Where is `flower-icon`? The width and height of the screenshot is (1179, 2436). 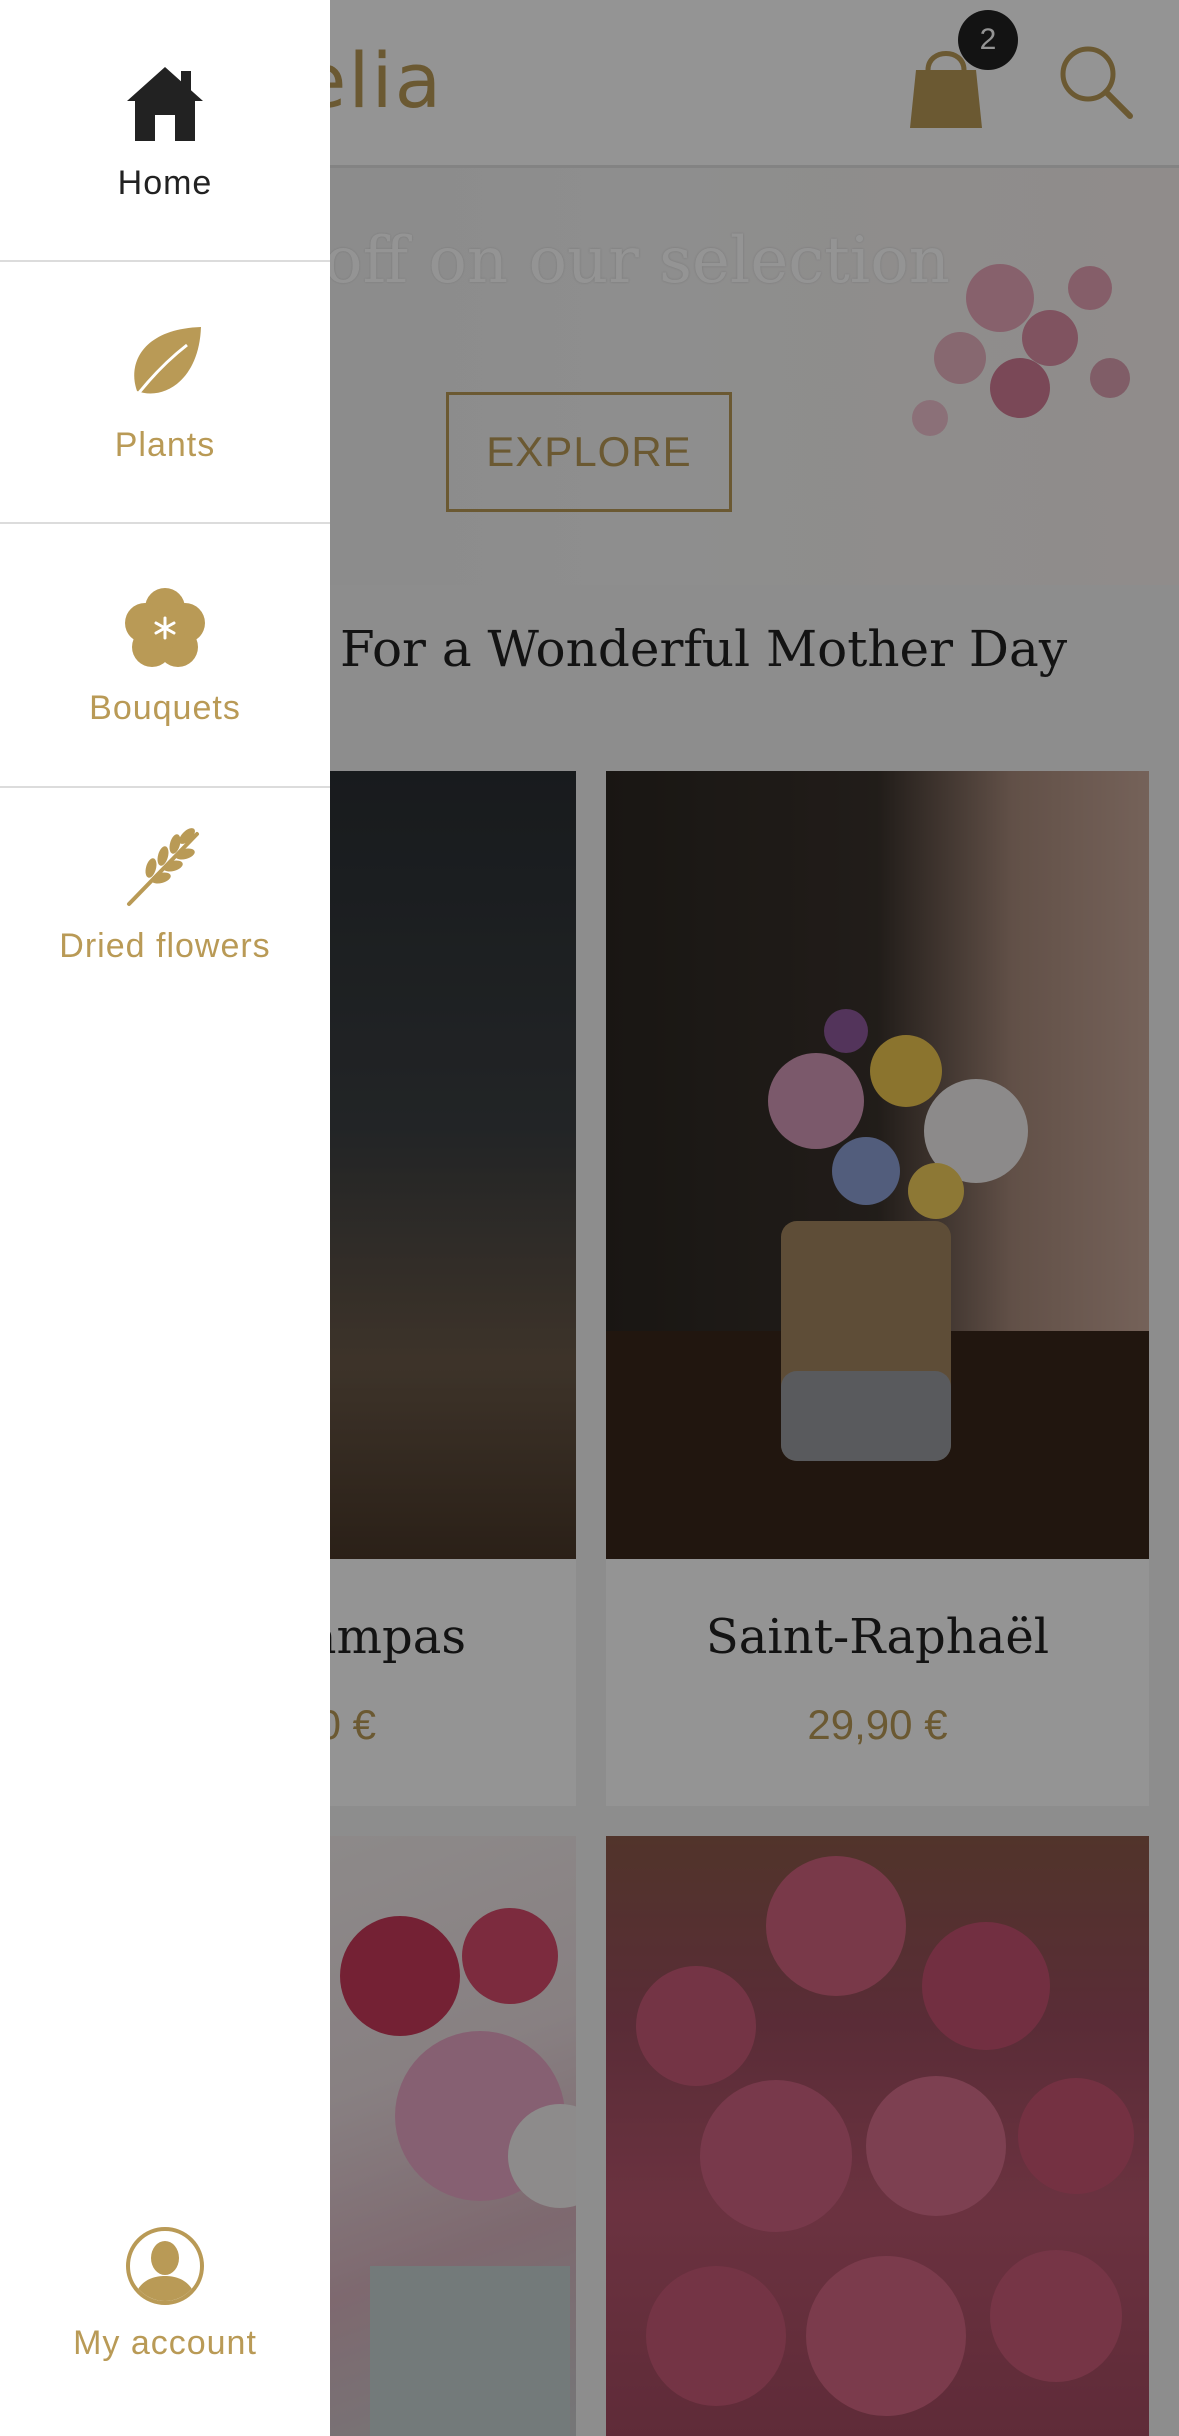 flower-icon is located at coordinates (165, 628).